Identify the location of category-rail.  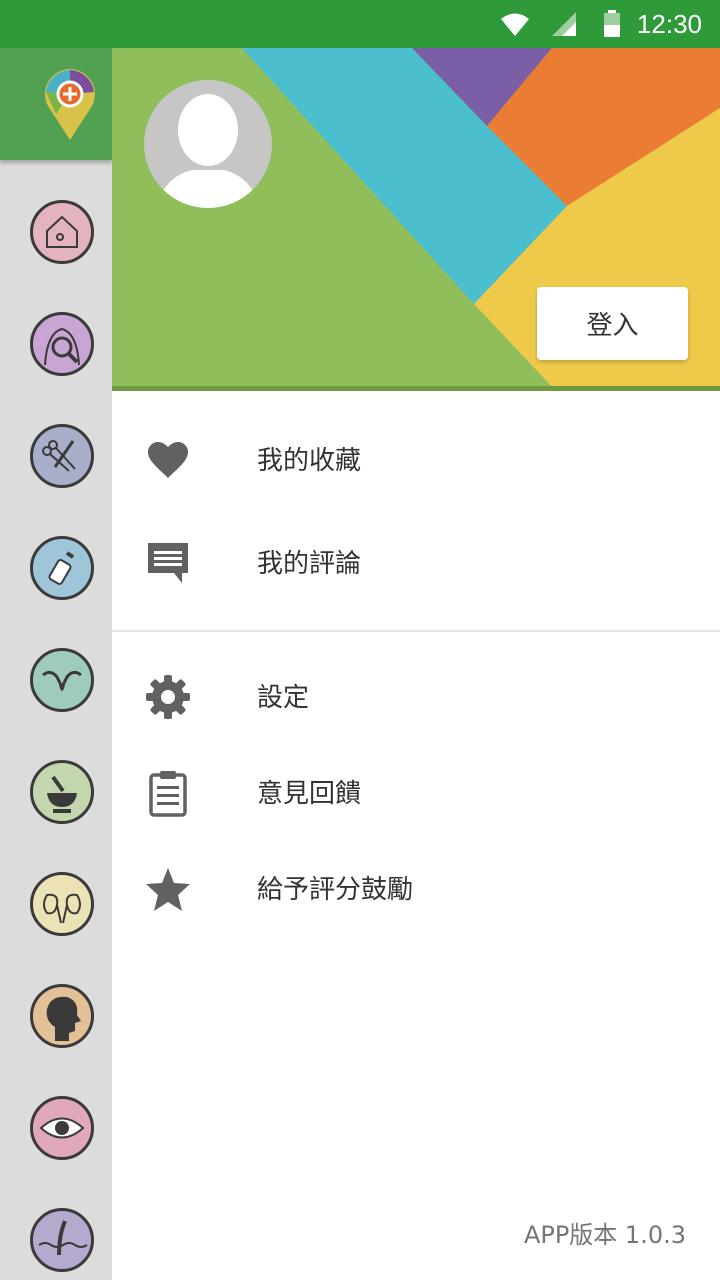
(56, 664).